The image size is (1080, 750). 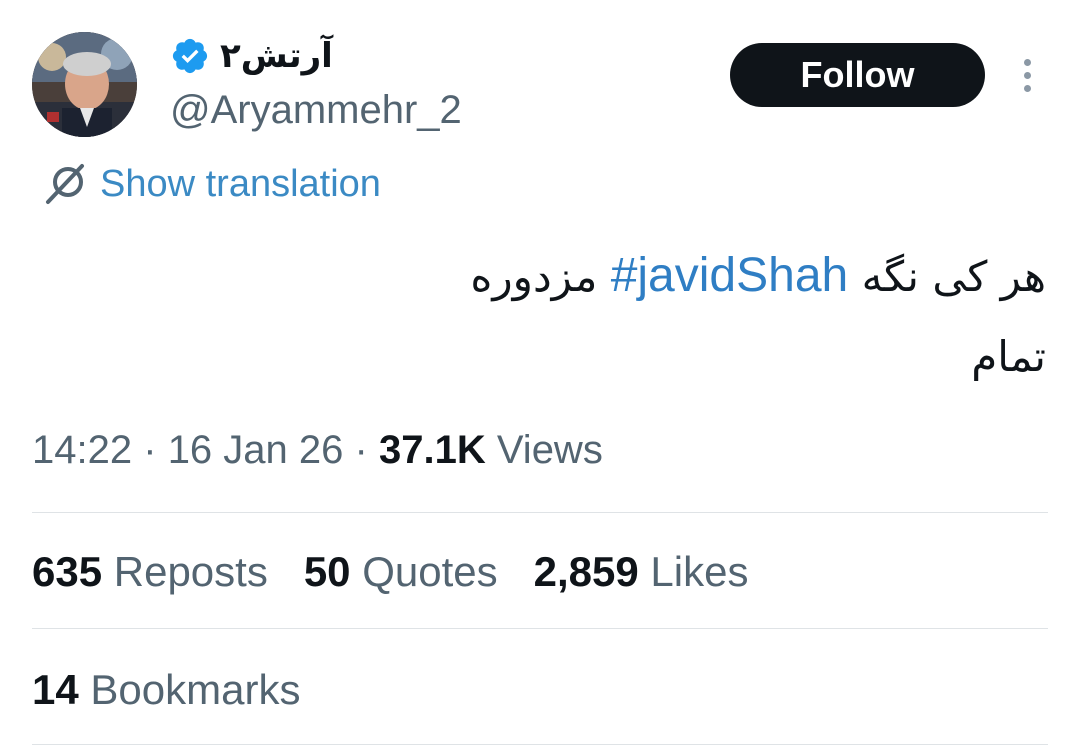 What do you see at coordinates (65, 184) in the screenshot?
I see `translate-globe-icon` at bounding box center [65, 184].